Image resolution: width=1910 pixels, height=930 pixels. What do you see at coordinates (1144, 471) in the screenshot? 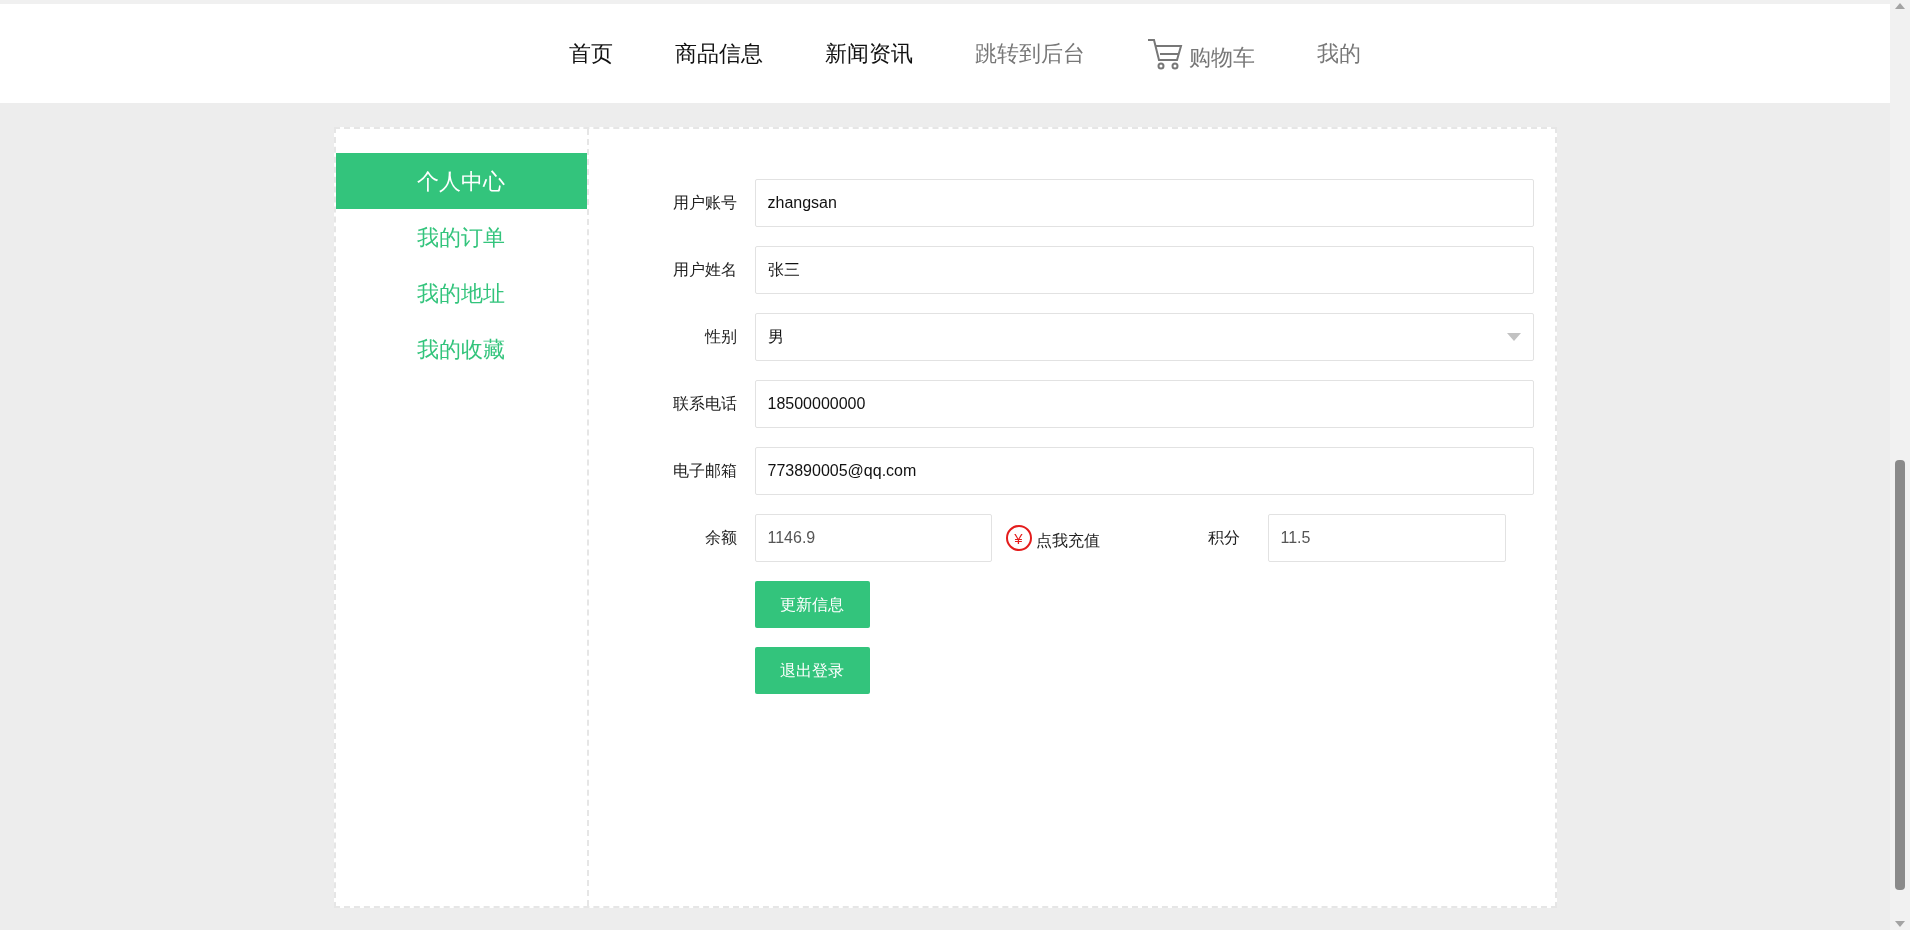
I see `input-field: 773890005@qq.com` at bounding box center [1144, 471].